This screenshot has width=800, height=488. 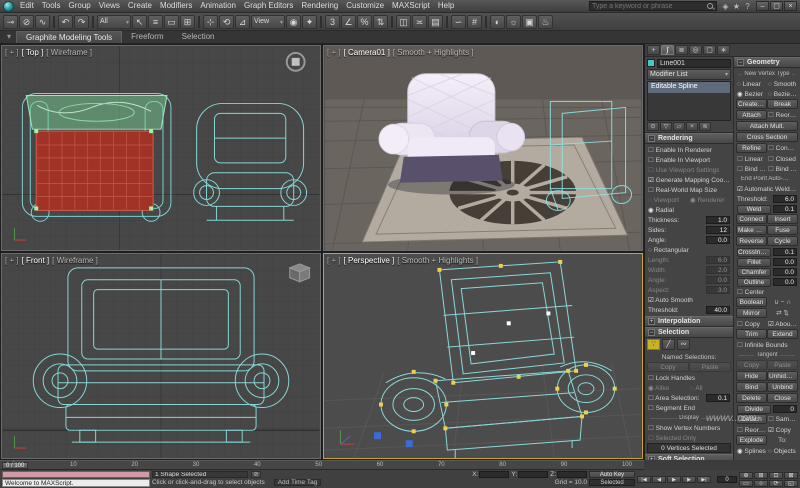 What do you see at coordinates (689, 428) in the screenshot?
I see `panel-item: Show Vertex Numbers` at bounding box center [689, 428].